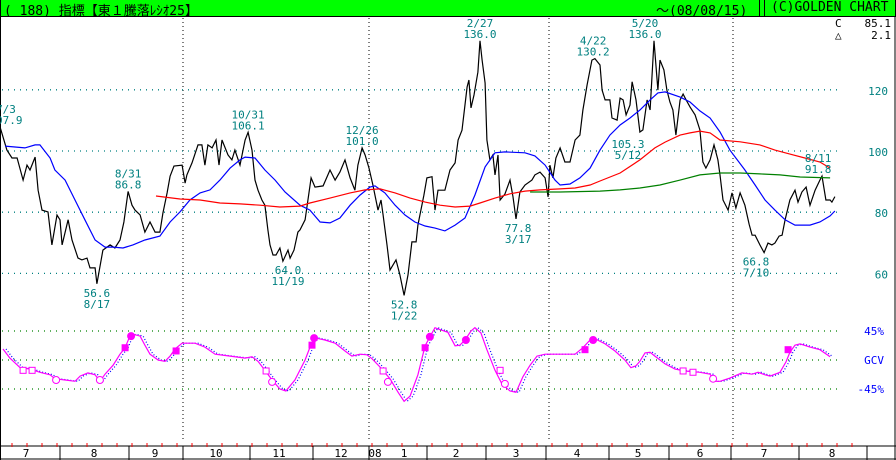 This screenshot has width=896, height=460. I want to click on trough-date-label: 8/17, so click(97, 304).